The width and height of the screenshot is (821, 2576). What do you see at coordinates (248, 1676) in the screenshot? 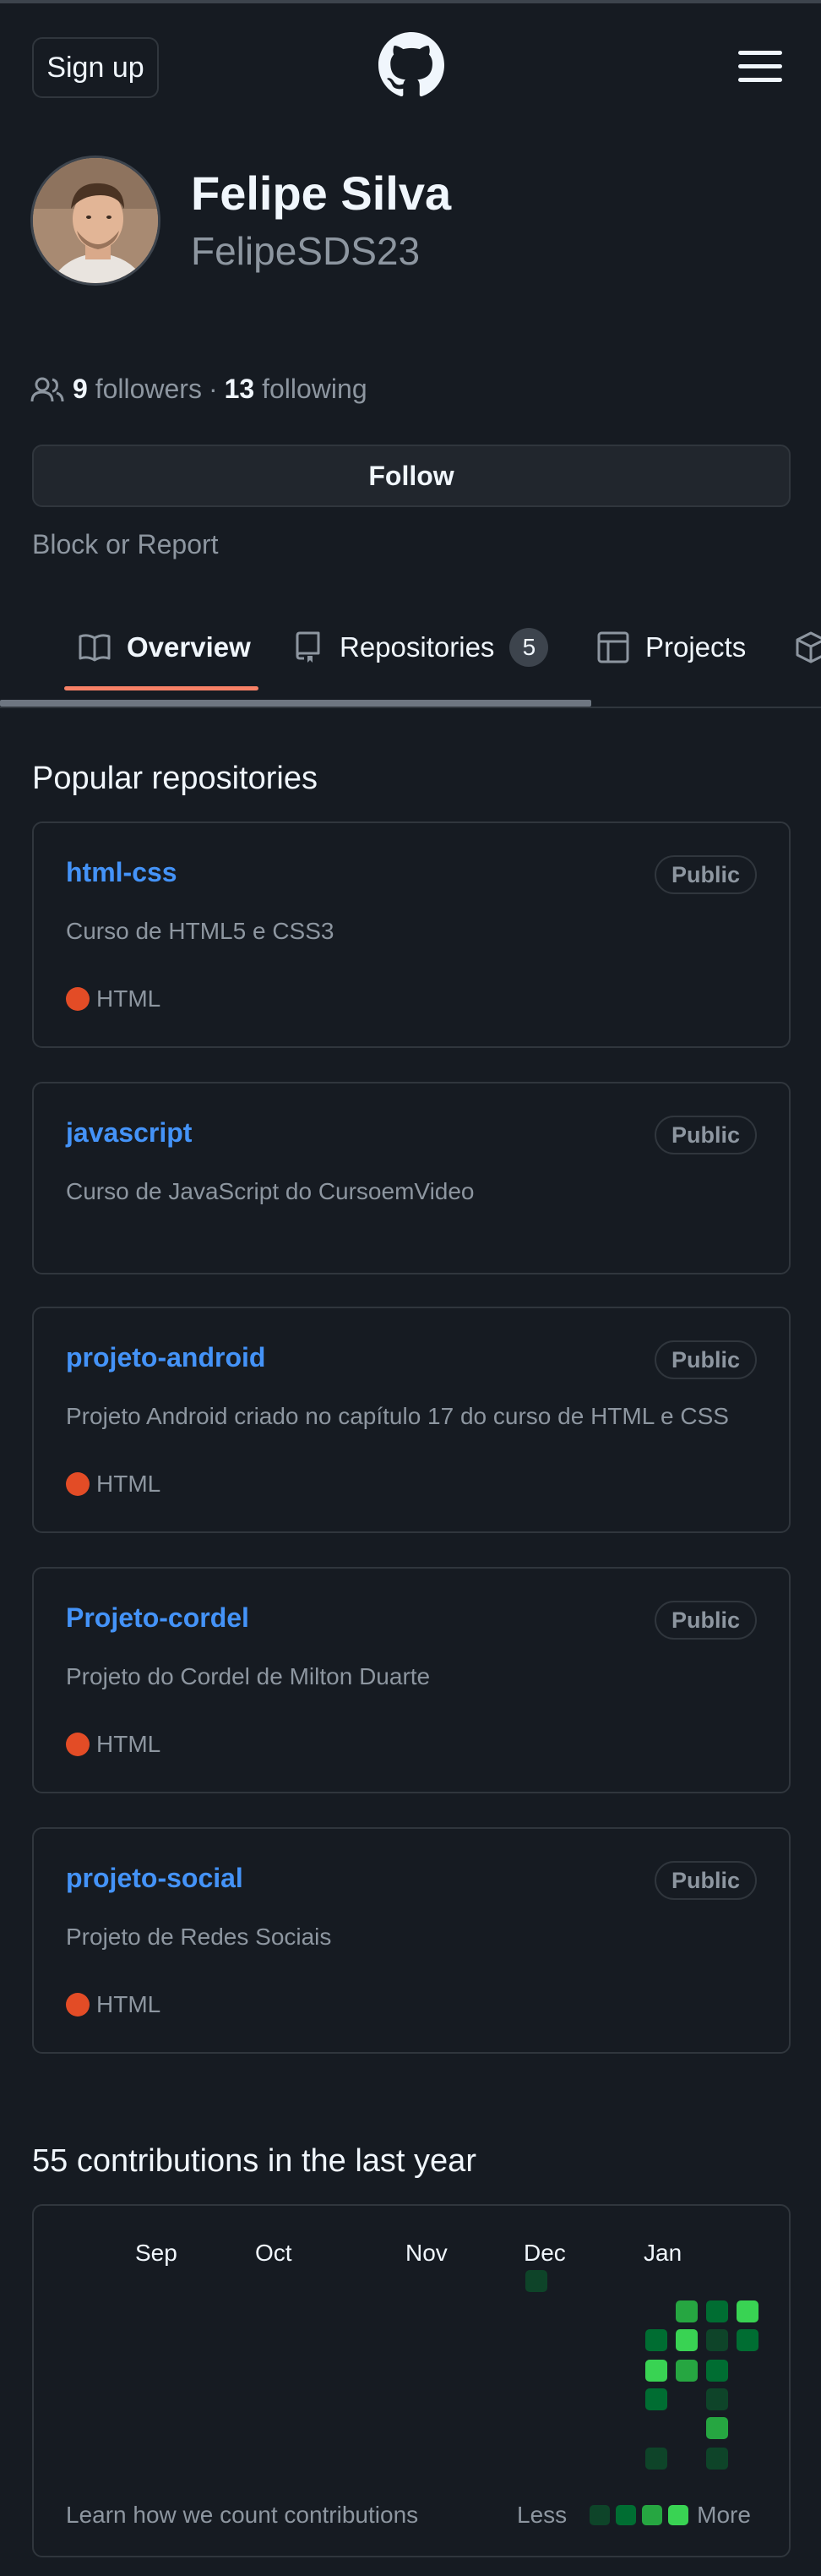
I see `repo-description: Projeto do Cordel de Milton Duarte` at bounding box center [248, 1676].